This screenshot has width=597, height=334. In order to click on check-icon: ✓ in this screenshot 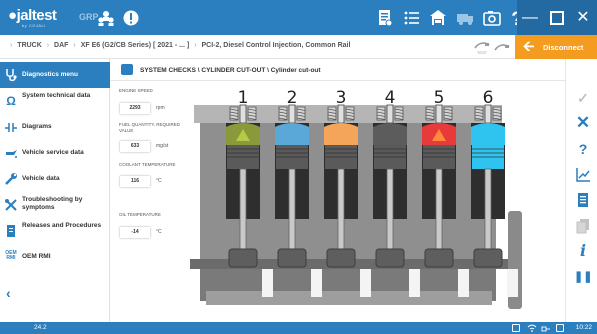, I will do `click(583, 98)`.